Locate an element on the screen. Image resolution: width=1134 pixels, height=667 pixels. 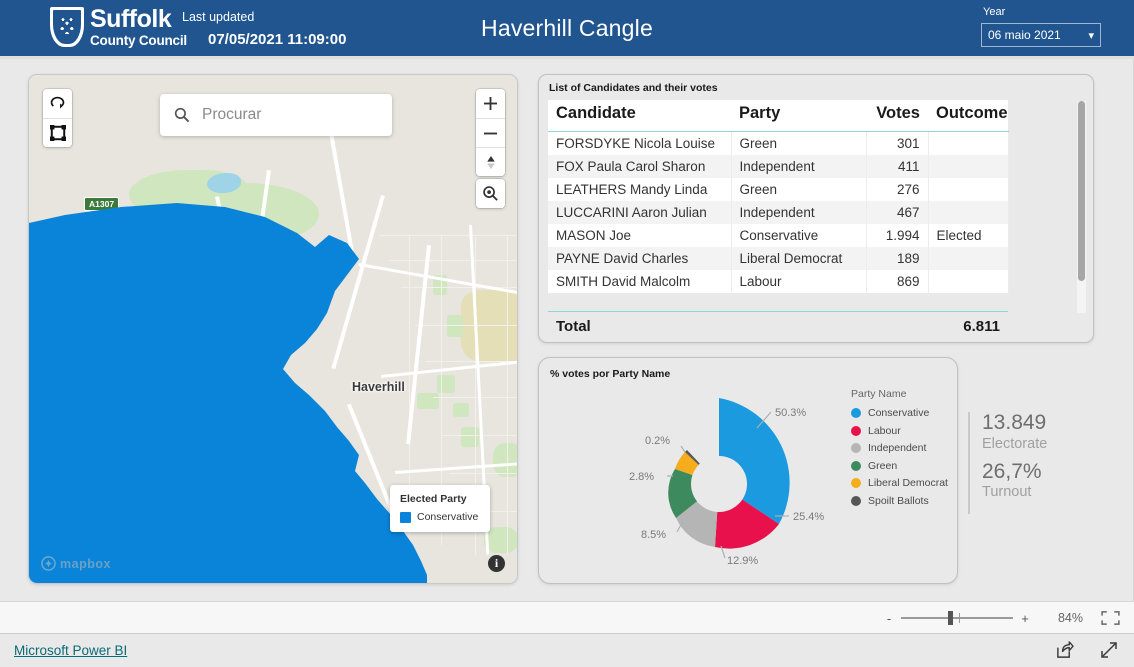
cell-candidate: FOX Paula Carol Sharon is located at coordinates (640, 166).